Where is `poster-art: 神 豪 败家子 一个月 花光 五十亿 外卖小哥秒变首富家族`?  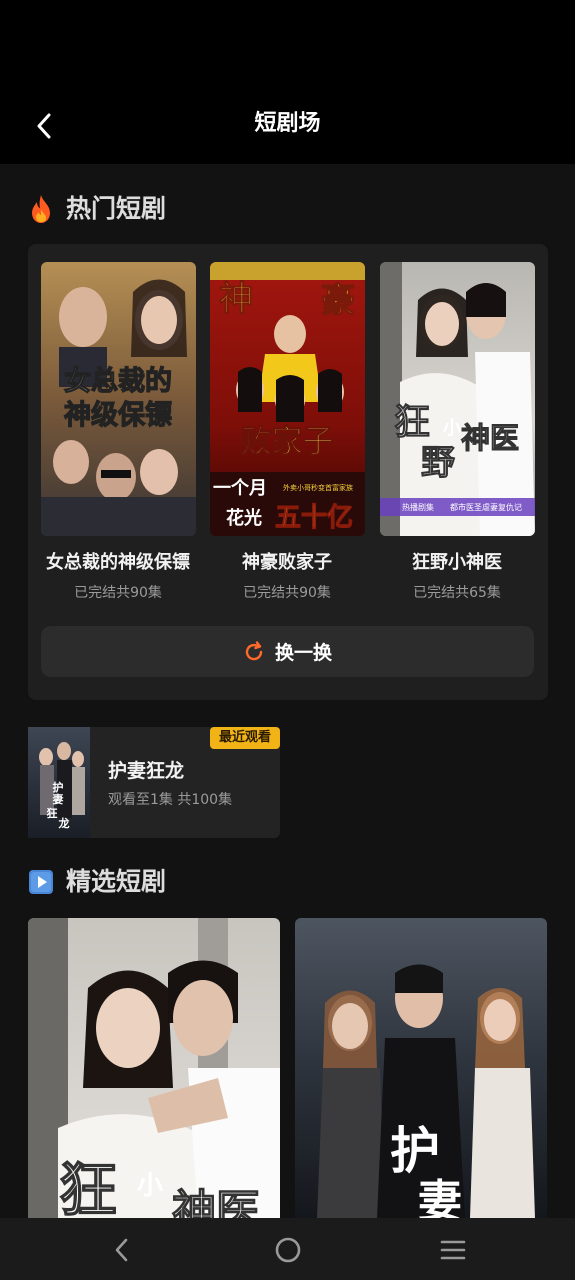
poster-art: 神 豪 败家子 一个月 花光 五十亿 外卖小哥秒变首富家族 is located at coordinates (287, 399).